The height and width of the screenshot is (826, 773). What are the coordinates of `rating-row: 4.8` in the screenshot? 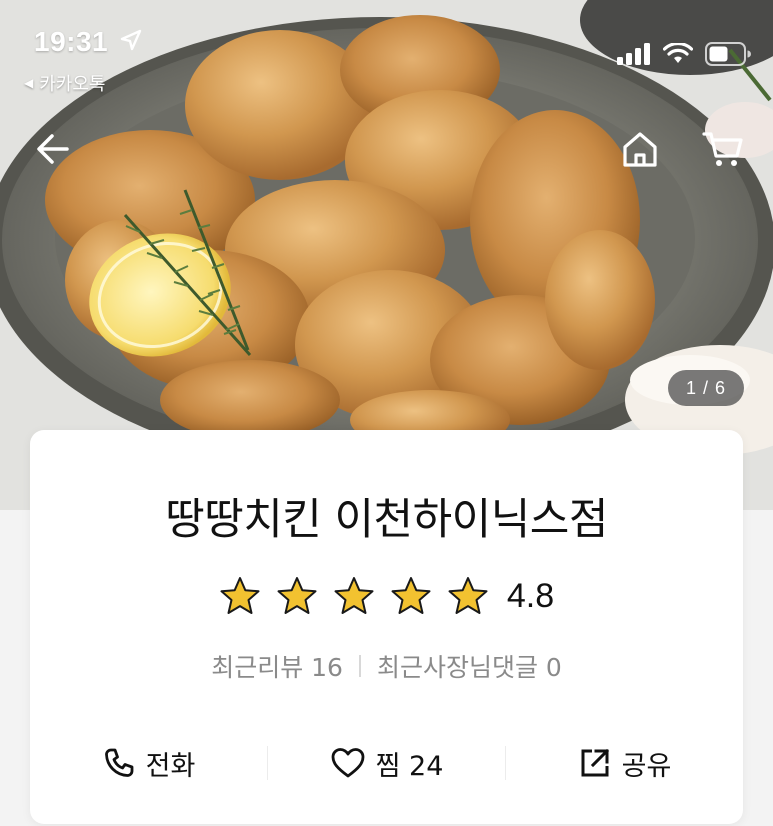 It's located at (386, 596).